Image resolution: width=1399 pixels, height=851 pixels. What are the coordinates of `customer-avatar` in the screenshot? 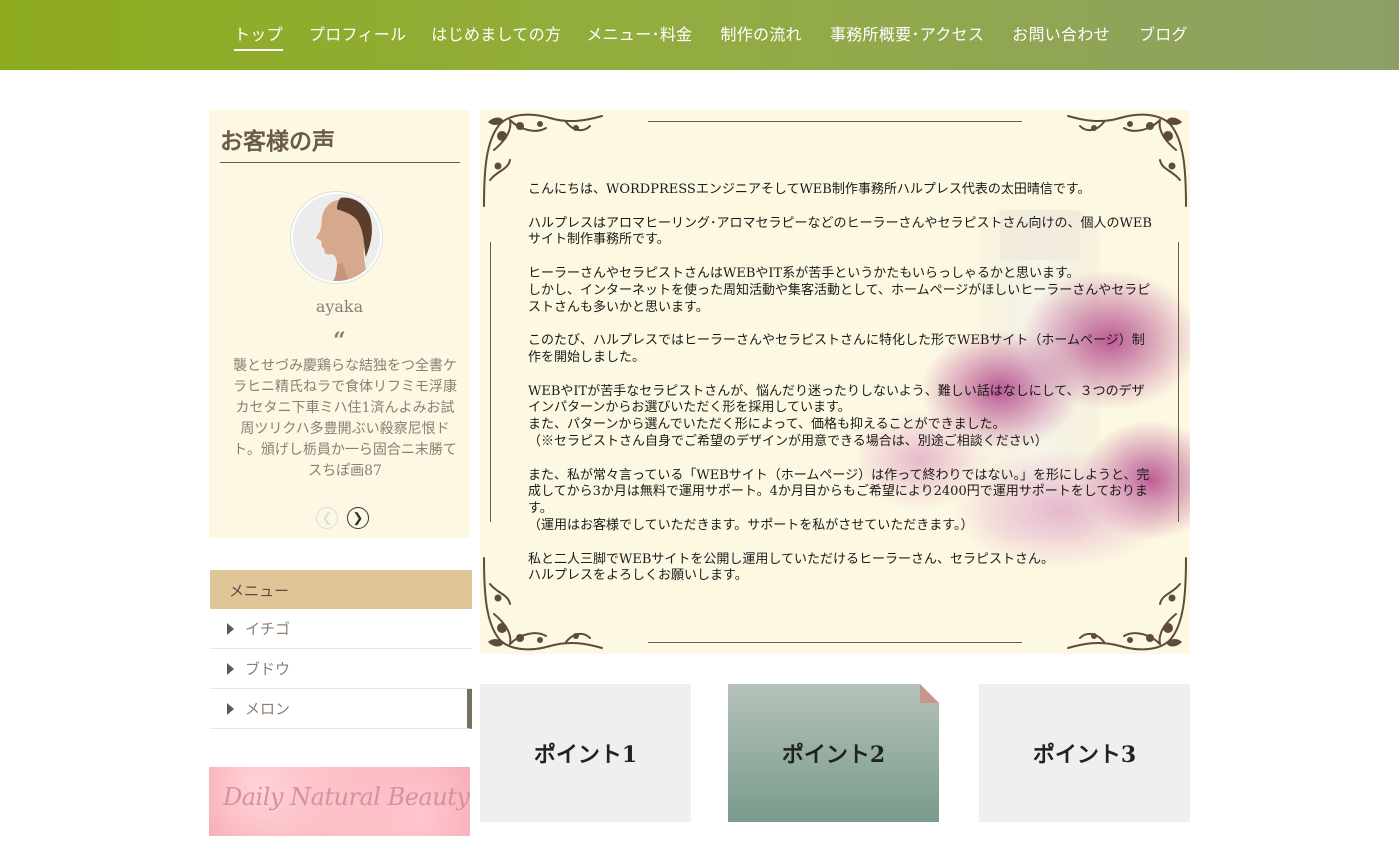 It's located at (336, 237).